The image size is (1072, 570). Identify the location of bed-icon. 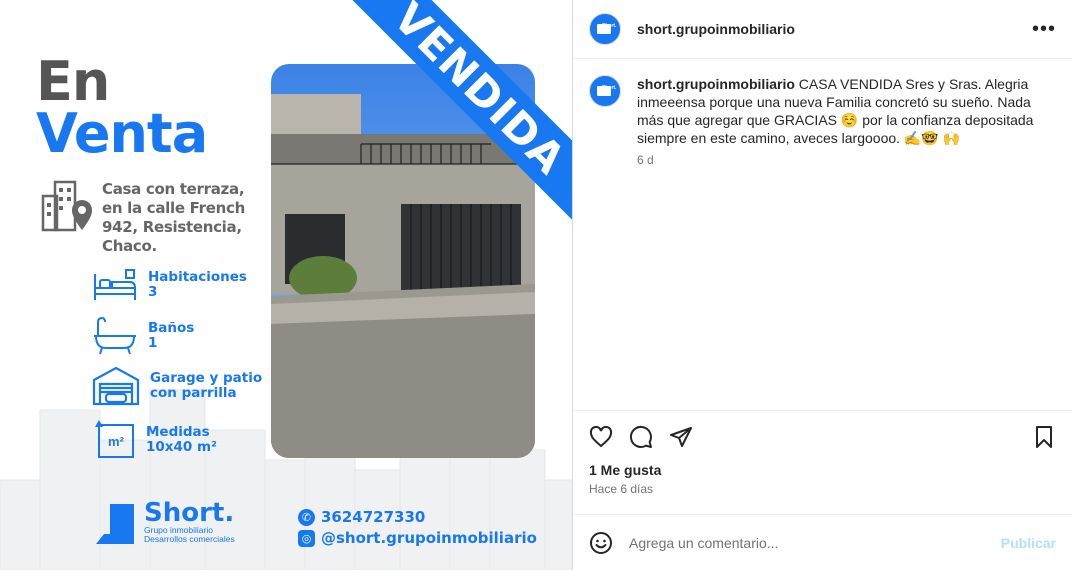
(115, 284).